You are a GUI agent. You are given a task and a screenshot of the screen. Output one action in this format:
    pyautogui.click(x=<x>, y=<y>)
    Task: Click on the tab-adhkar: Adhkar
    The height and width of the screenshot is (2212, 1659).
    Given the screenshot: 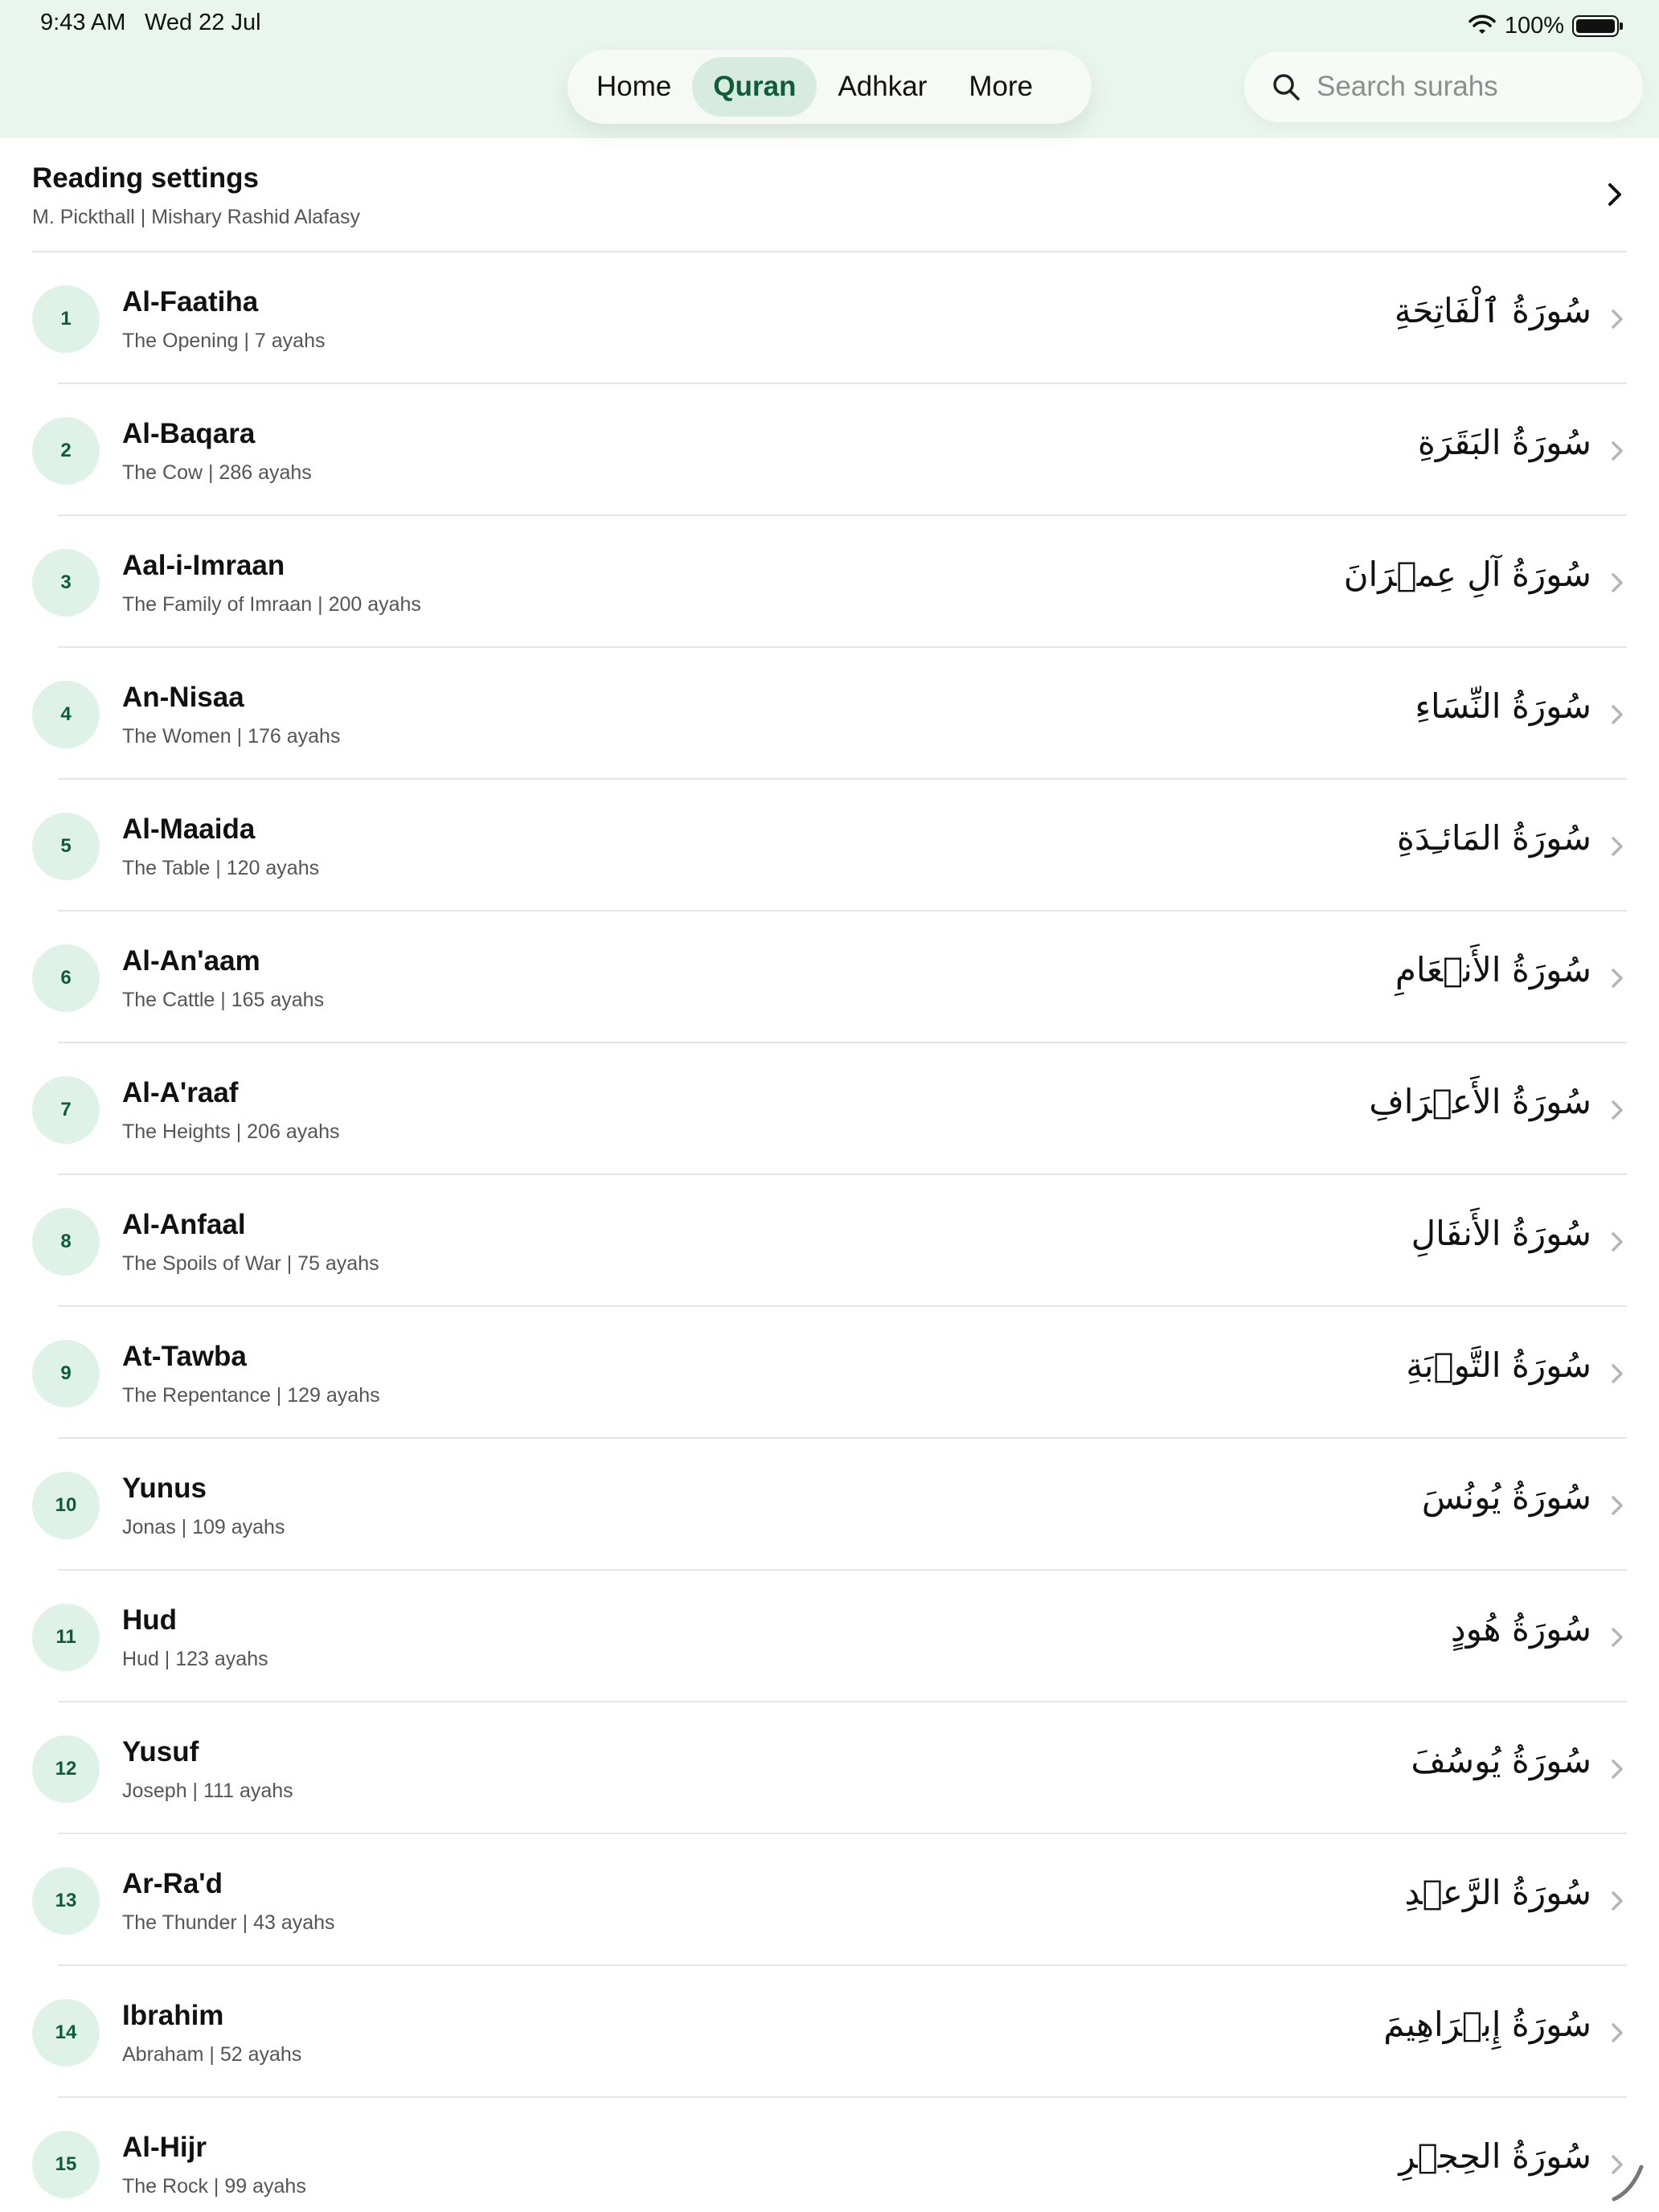 What is the action you would take?
    pyautogui.click(x=883, y=87)
    